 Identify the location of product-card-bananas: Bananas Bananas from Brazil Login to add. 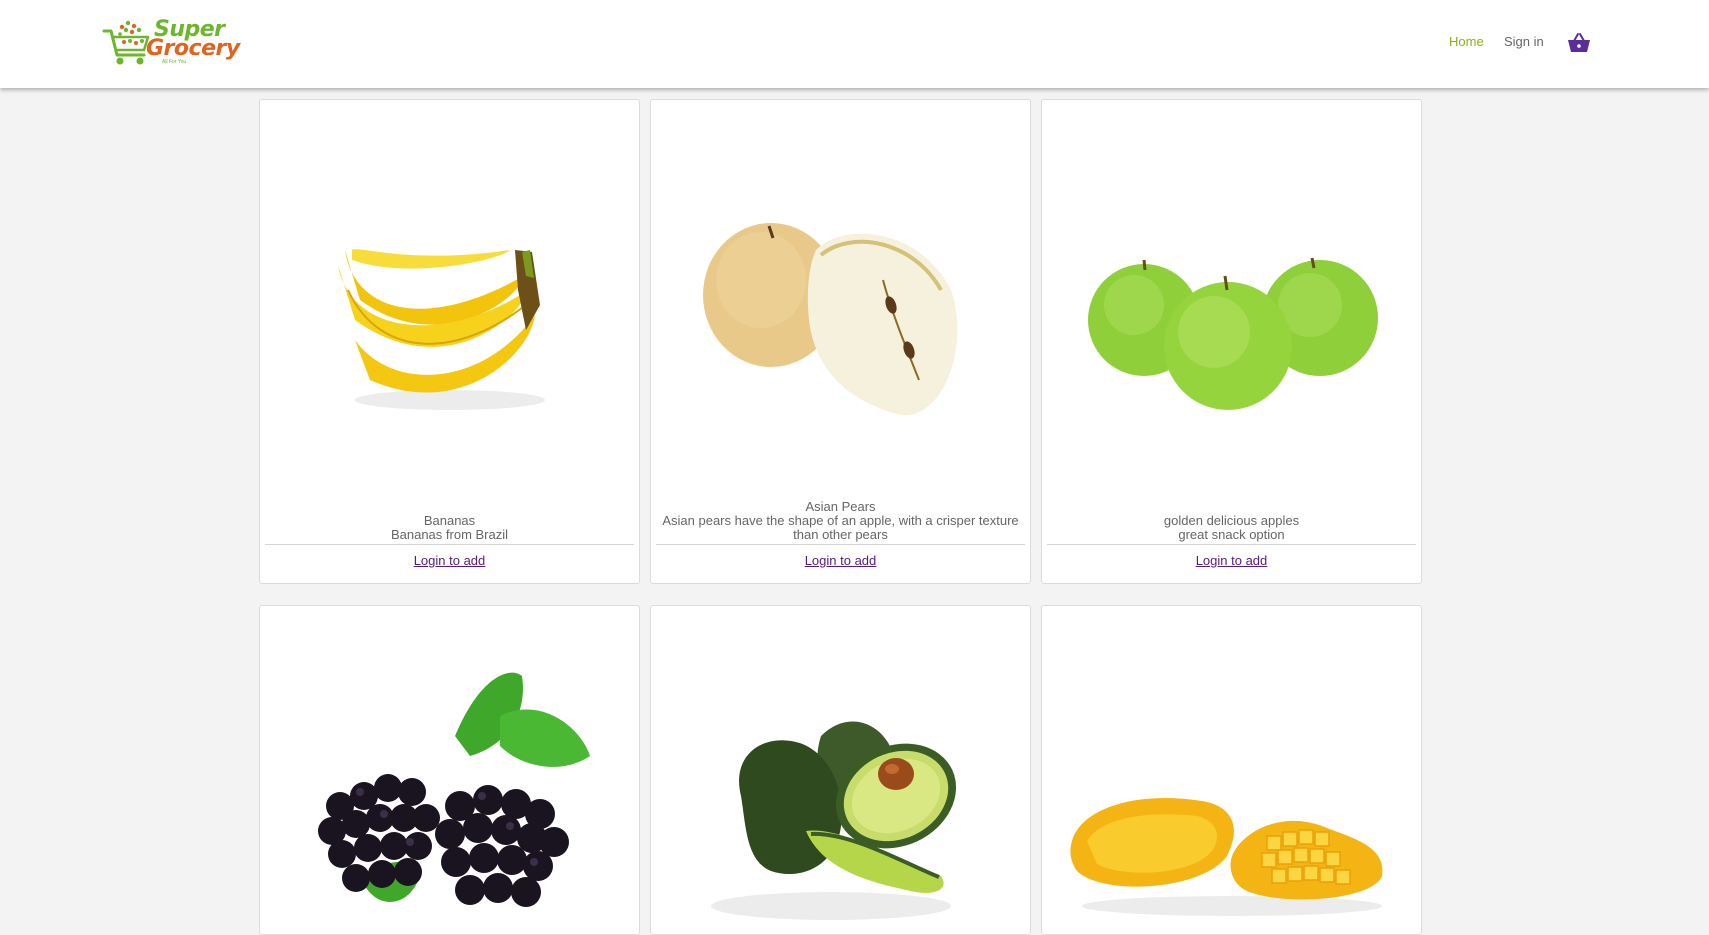
(449, 341).